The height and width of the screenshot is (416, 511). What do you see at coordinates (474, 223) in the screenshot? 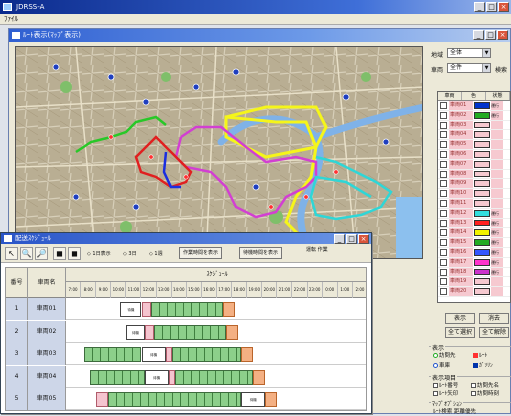
I see `vehicle-list-item: 車両13 運行` at bounding box center [474, 223].